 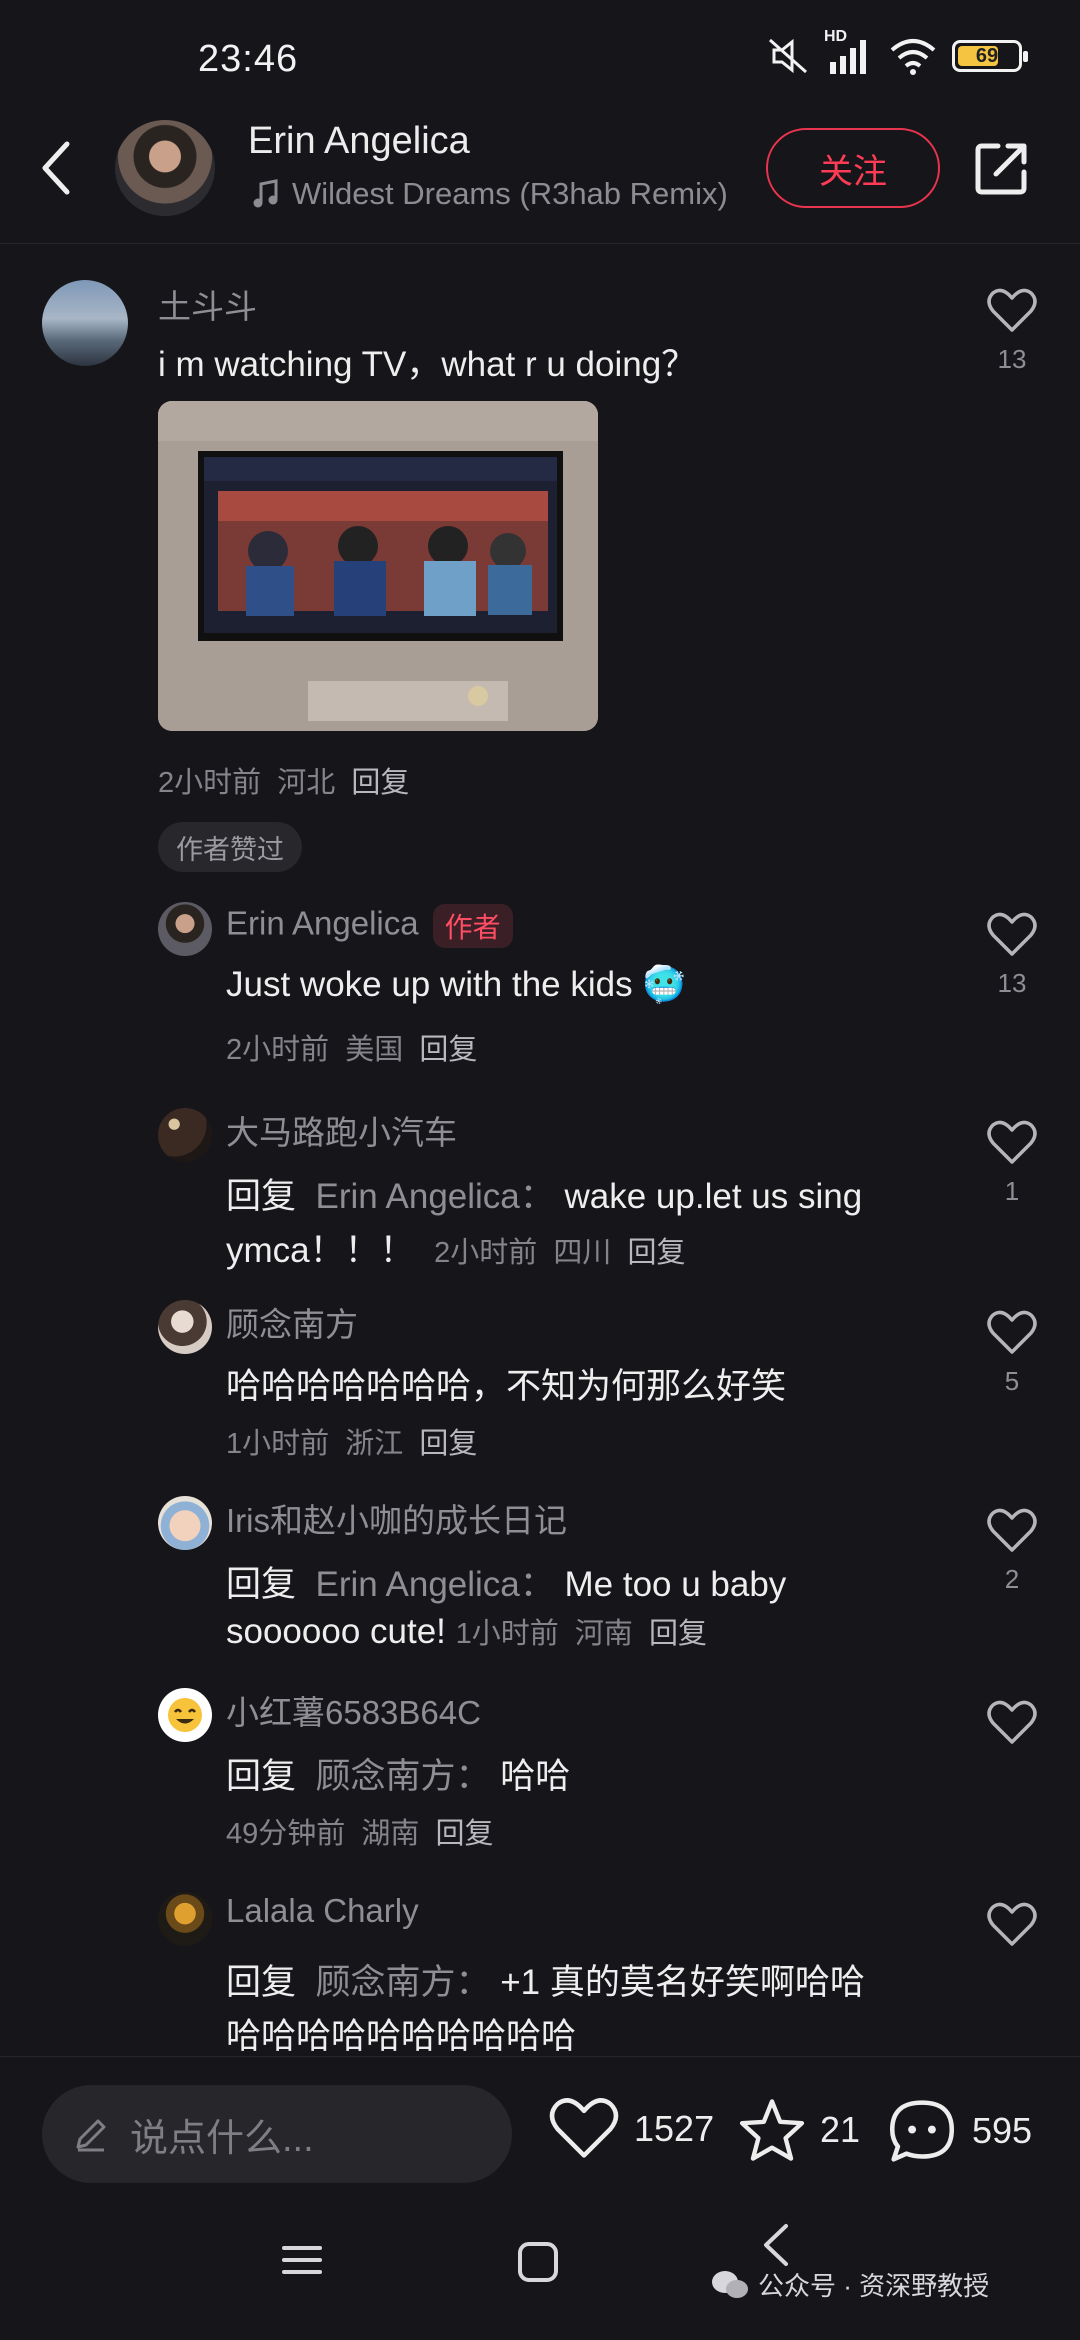 What do you see at coordinates (292, 1322) in the screenshot?
I see `comment-username: 顾念南方` at bounding box center [292, 1322].